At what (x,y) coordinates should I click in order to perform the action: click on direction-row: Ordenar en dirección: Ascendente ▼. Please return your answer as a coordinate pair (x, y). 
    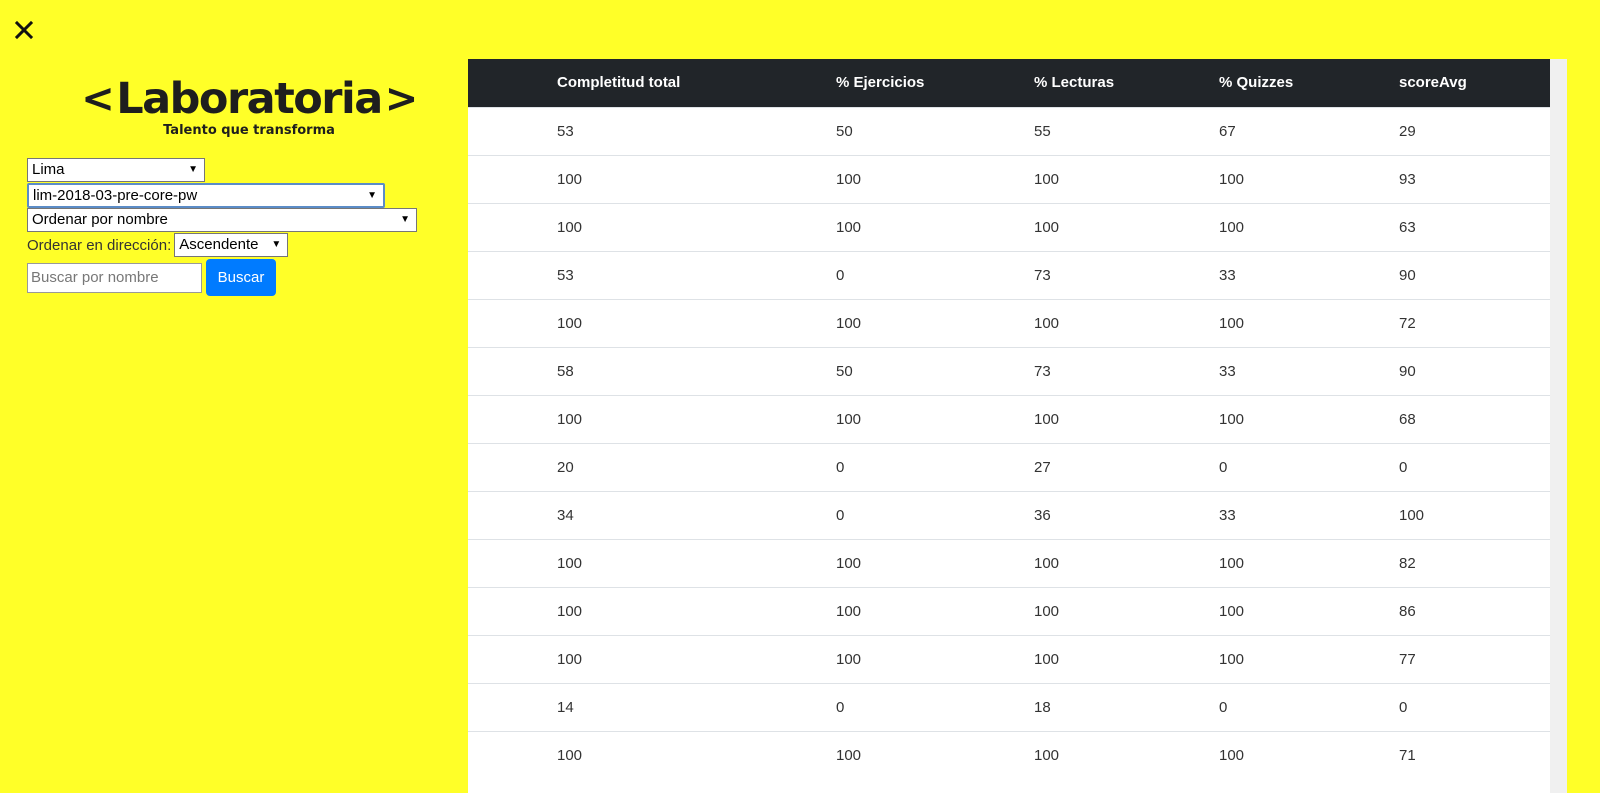
    Looking at the image, I should click on (222, 245).